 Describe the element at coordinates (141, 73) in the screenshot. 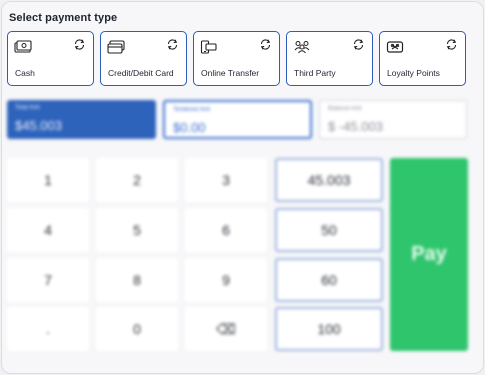

I see `payment-type-label: Credit/Debit Card` at that location.